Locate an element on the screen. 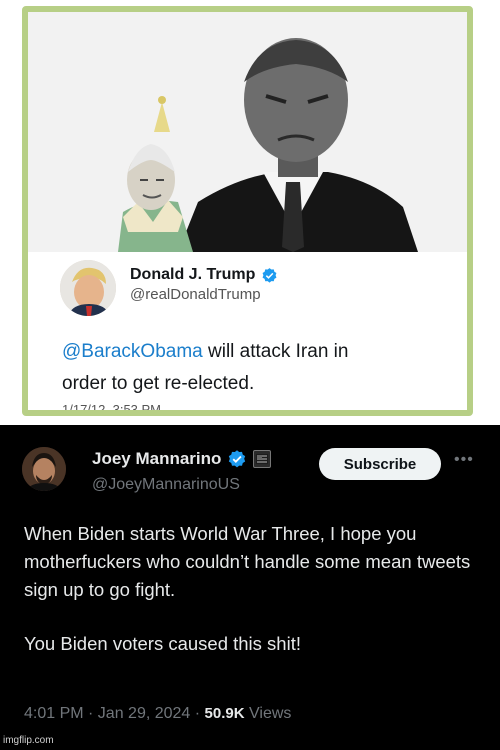  watermark: imgflip.com is located at coordinates (28, 740).